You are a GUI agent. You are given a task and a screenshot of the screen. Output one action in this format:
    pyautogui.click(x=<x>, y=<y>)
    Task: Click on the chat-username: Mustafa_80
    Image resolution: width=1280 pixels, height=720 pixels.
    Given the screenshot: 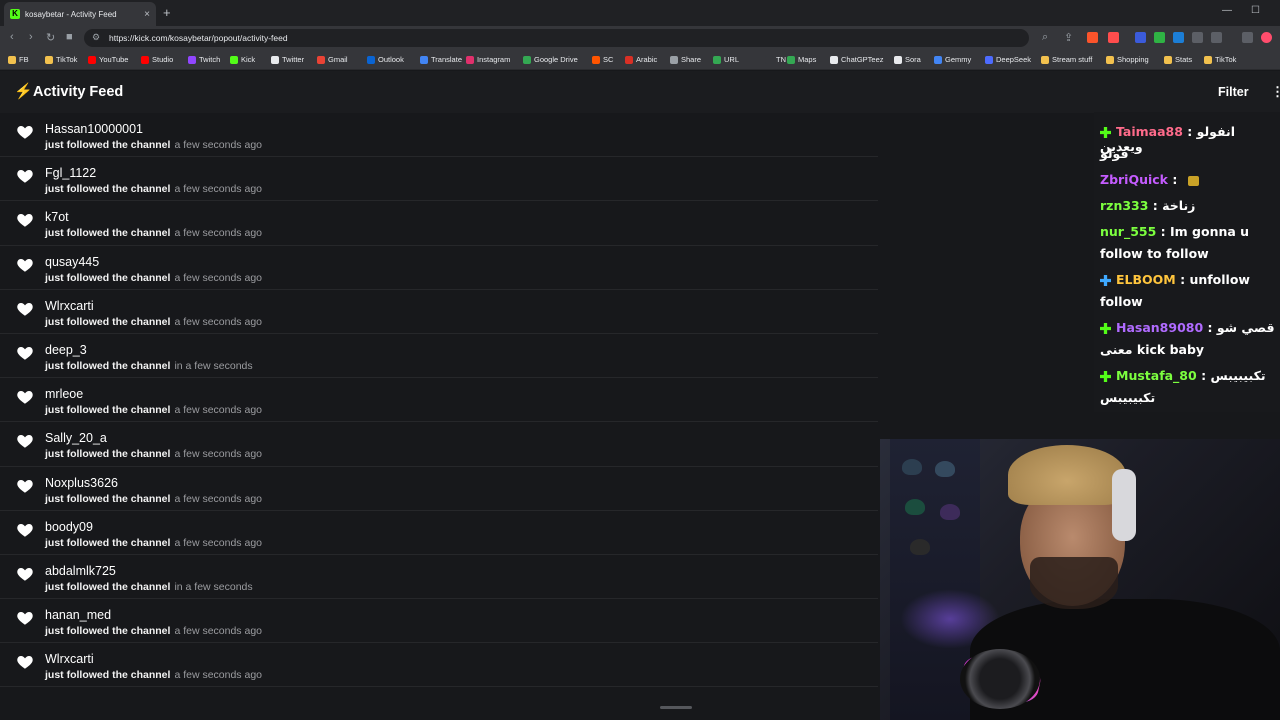 What is the action you would take?
    pyautogui.click(x=1156, y=375)
    